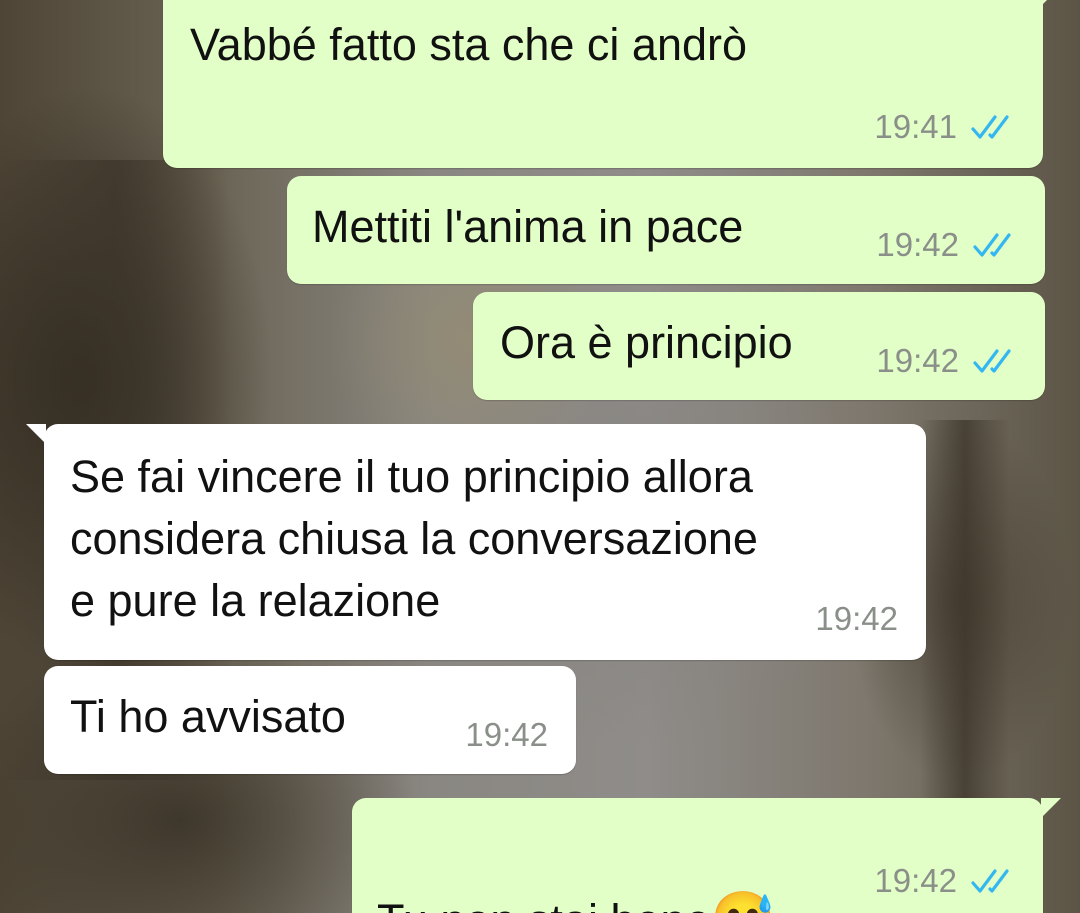 Image resolution: width=1080 pixels, height=913 pixels. Describe the element at coordinates (544, 904) in the screenshot. I see `message-text-content: Tu non stai bene` at that location.